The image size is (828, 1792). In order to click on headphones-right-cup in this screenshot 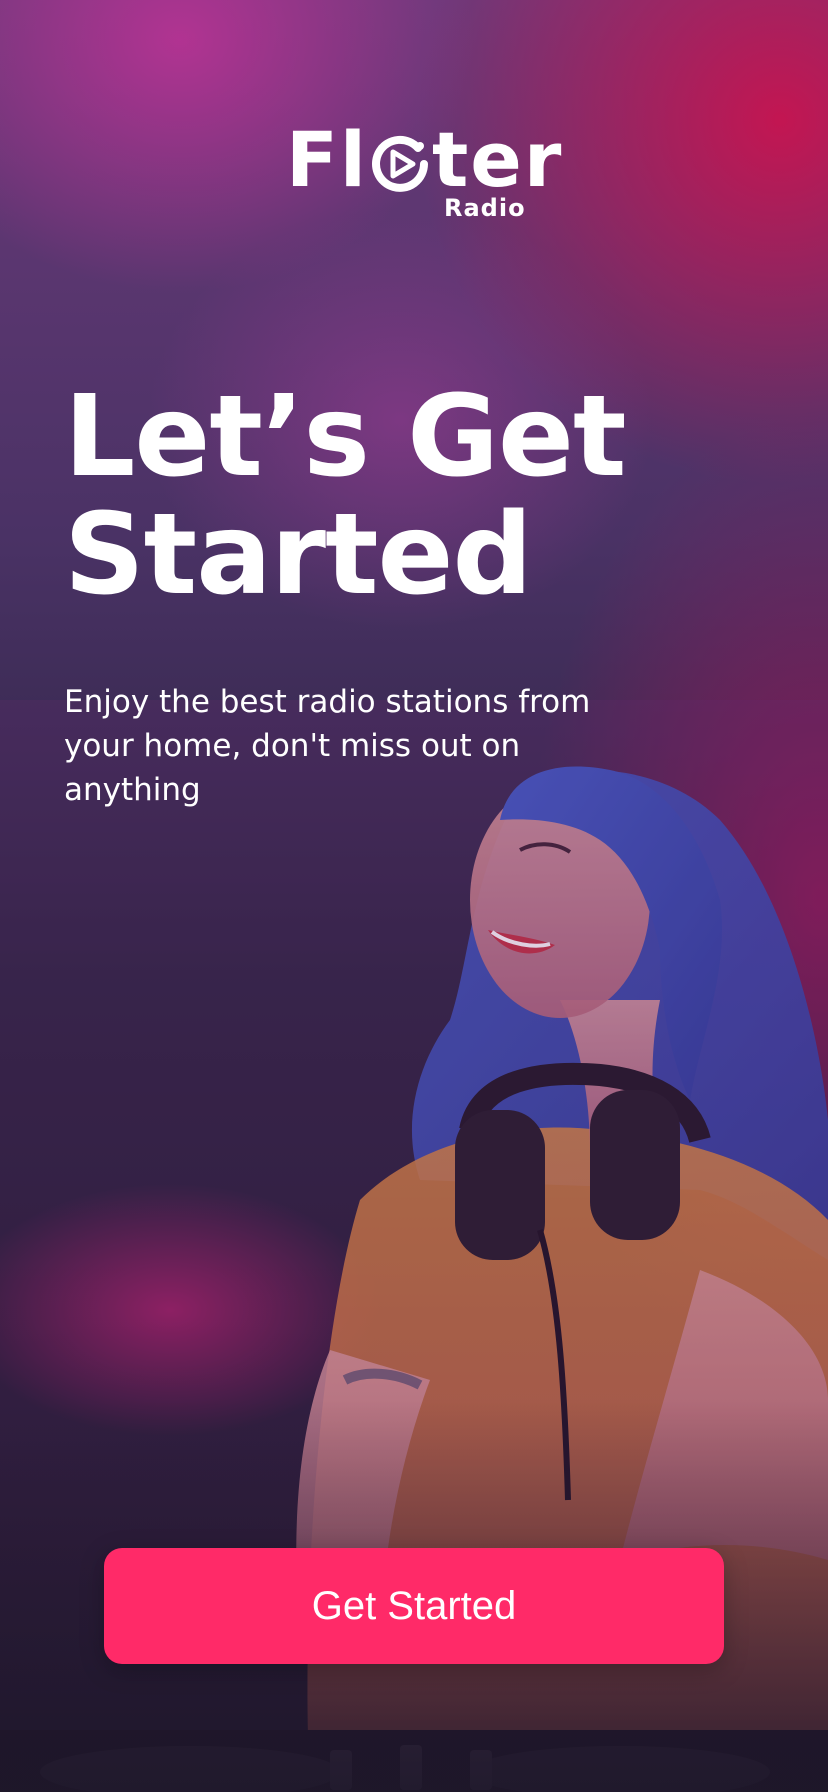, I will do `click(635, 1165)`.